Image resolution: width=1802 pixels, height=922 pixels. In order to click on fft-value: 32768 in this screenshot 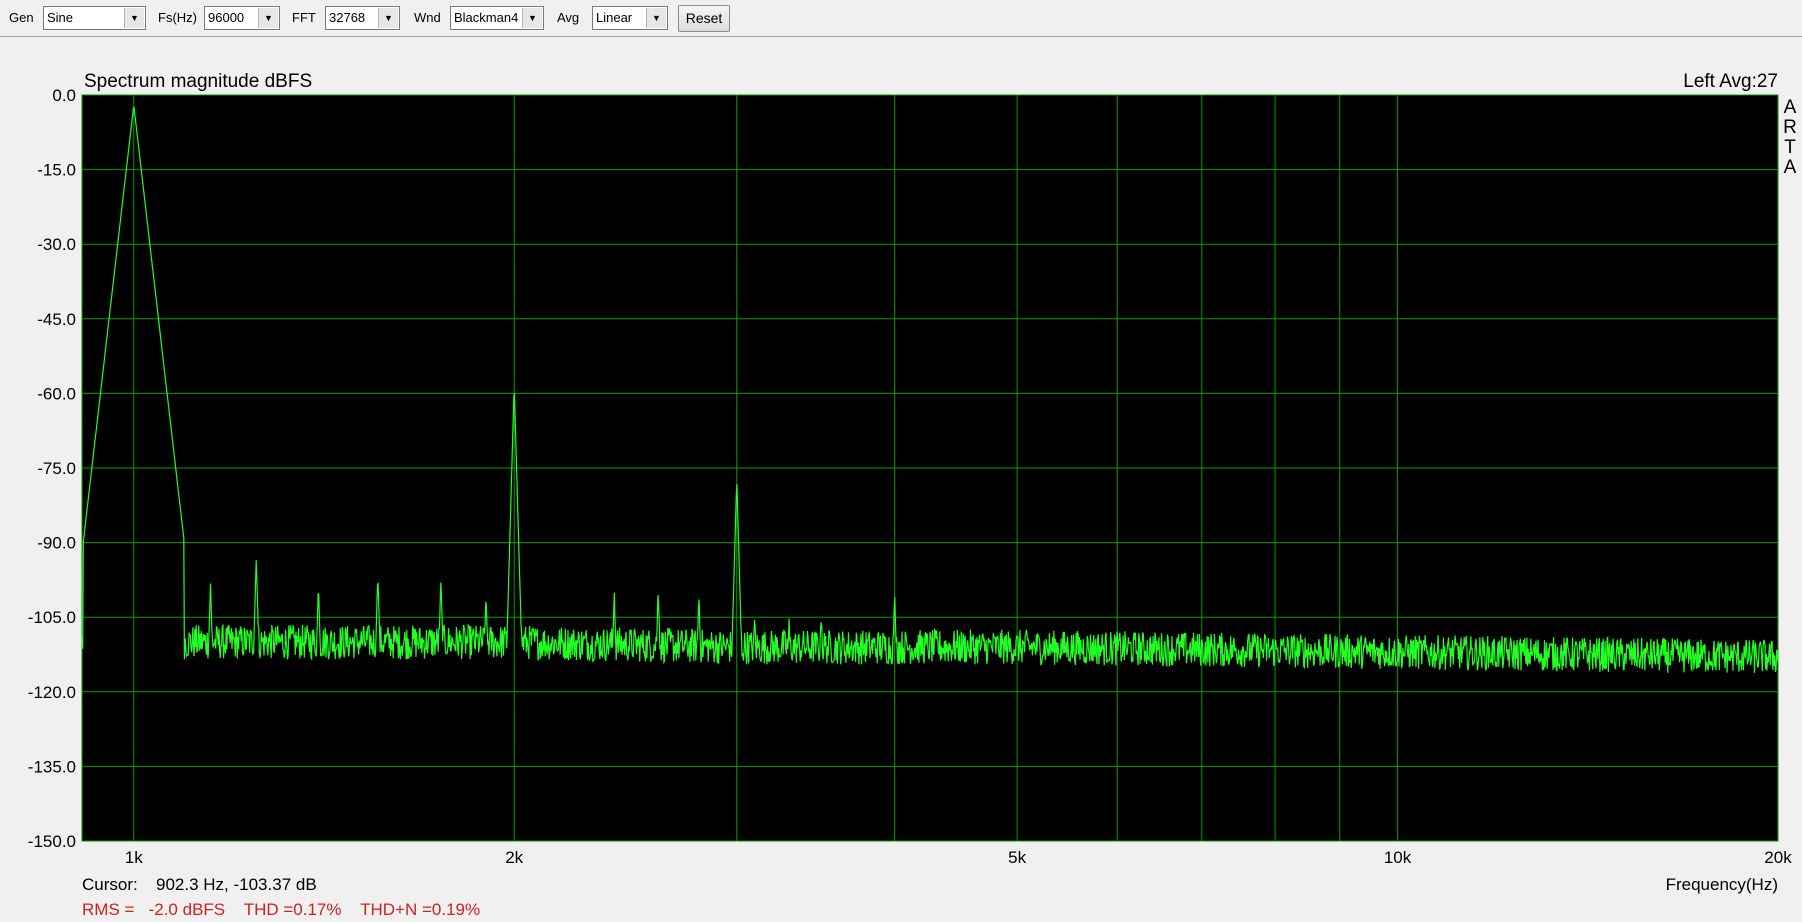, I will do `click(347, 17)`.